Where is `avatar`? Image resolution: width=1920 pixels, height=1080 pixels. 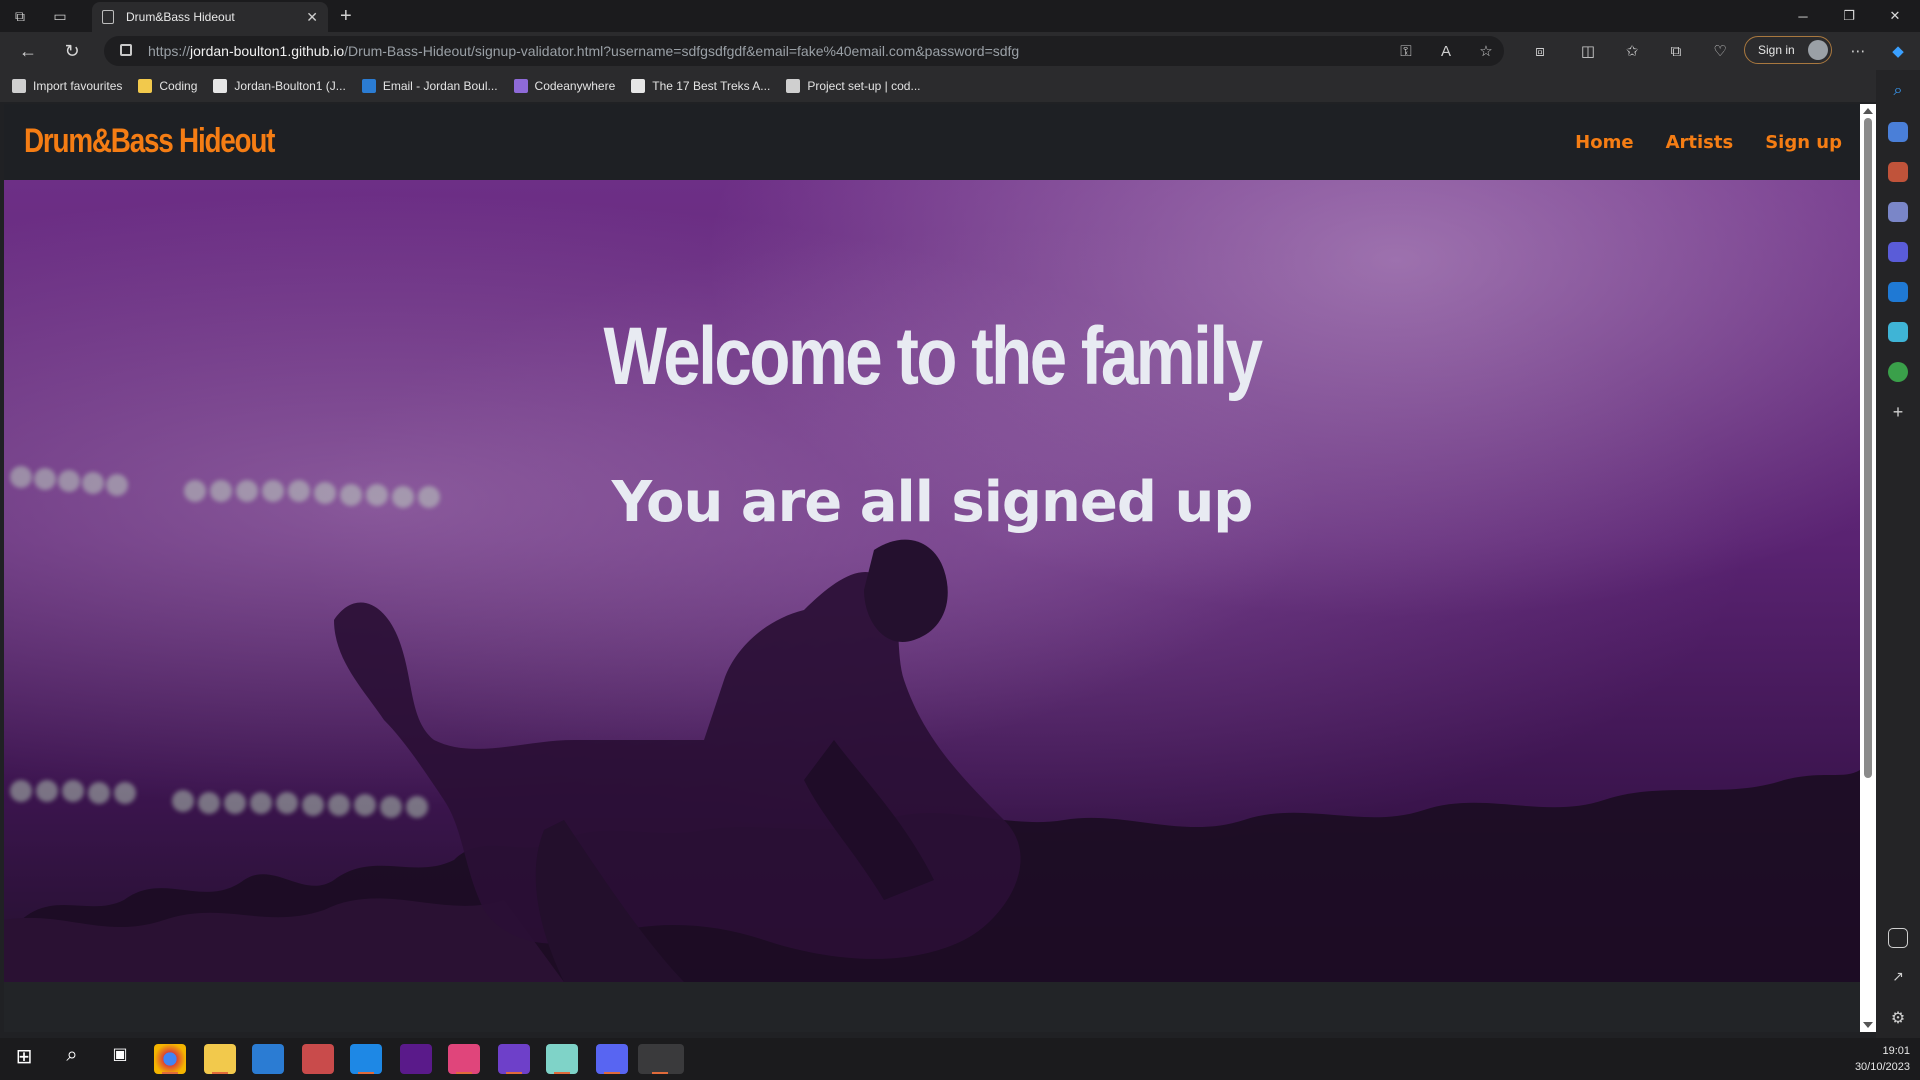
avatar is located at coordinates (1818, 50).